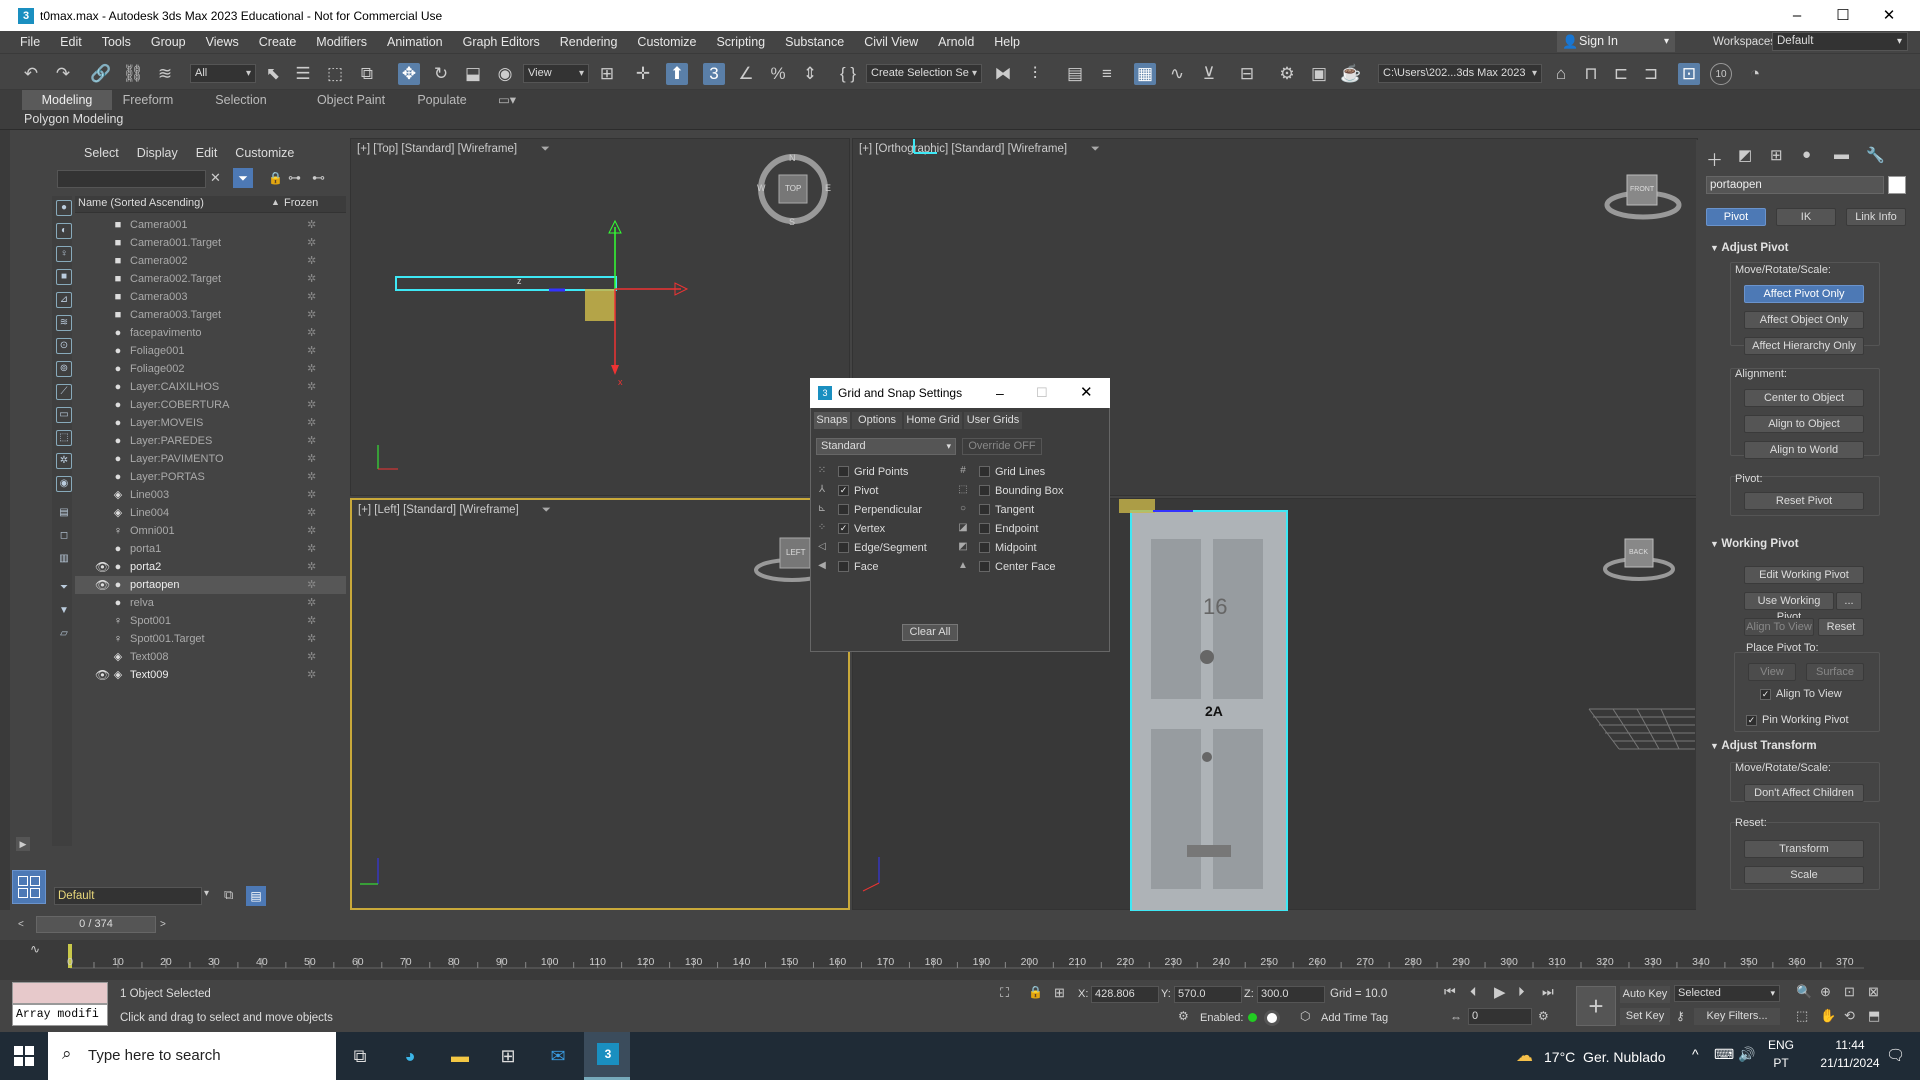  I want to click on scene-list-item: ● Foliage002 ✲, so click(210, 369).